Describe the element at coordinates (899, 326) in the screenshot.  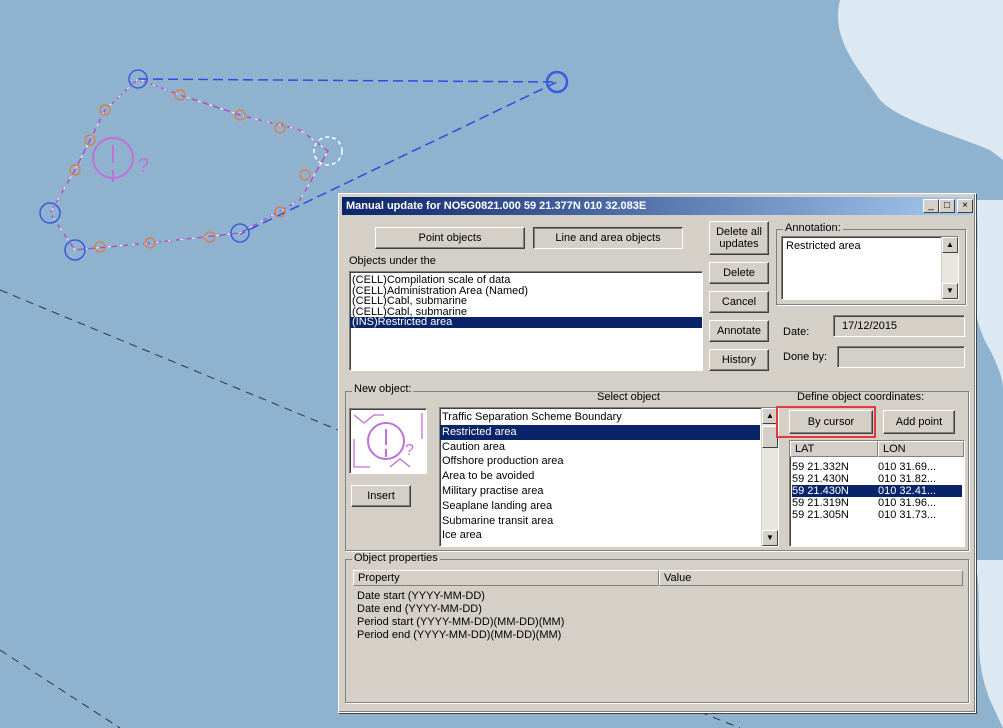
I see `date-field: 17/12/2015` at that location.